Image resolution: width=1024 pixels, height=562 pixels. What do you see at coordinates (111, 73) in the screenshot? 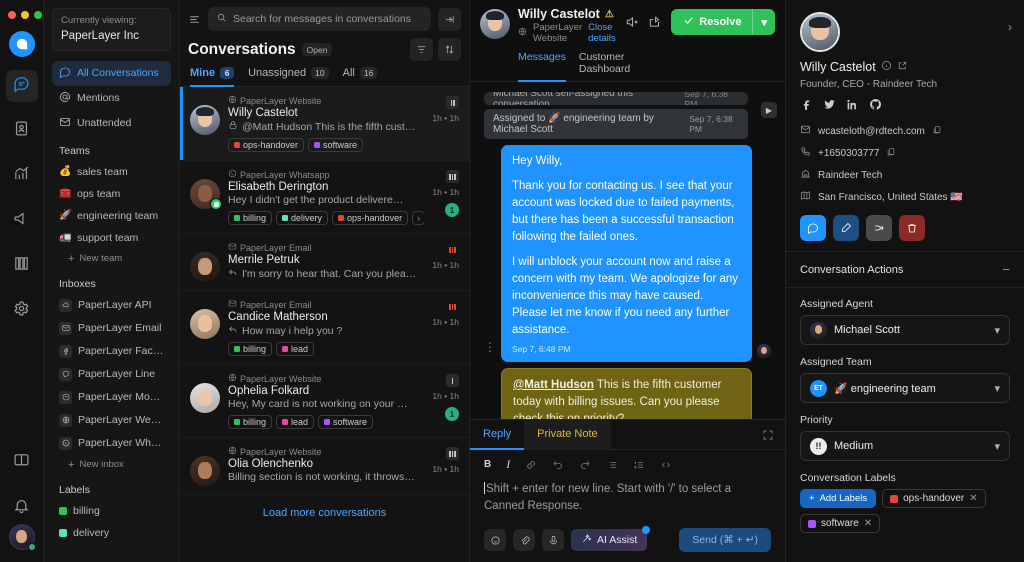
I see `sidebar-item-all-conversations: All Conversations` at bounding box center [111, 73].